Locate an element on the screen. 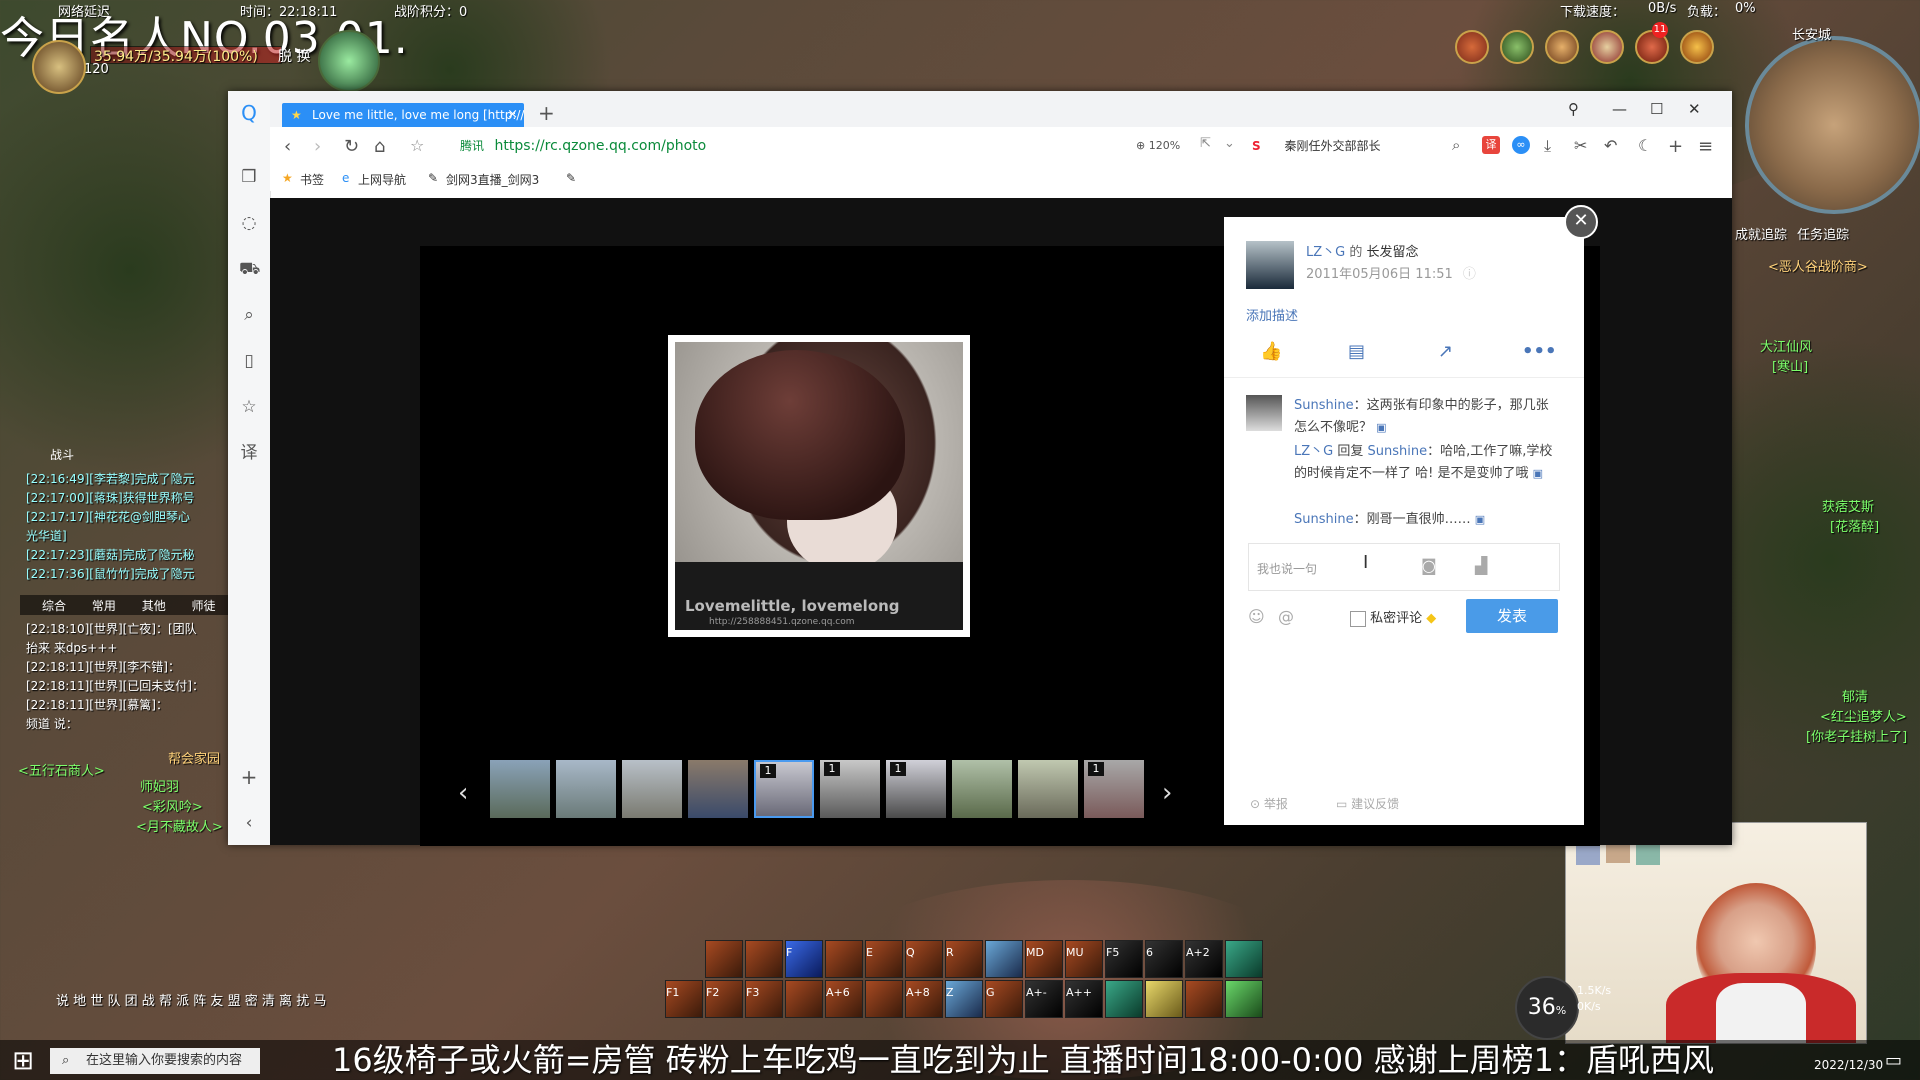 Image resolution: width=1920 pixels, height=1080 pixels. close-viewer-button: ✕ is located at coordinates (1581, 222).